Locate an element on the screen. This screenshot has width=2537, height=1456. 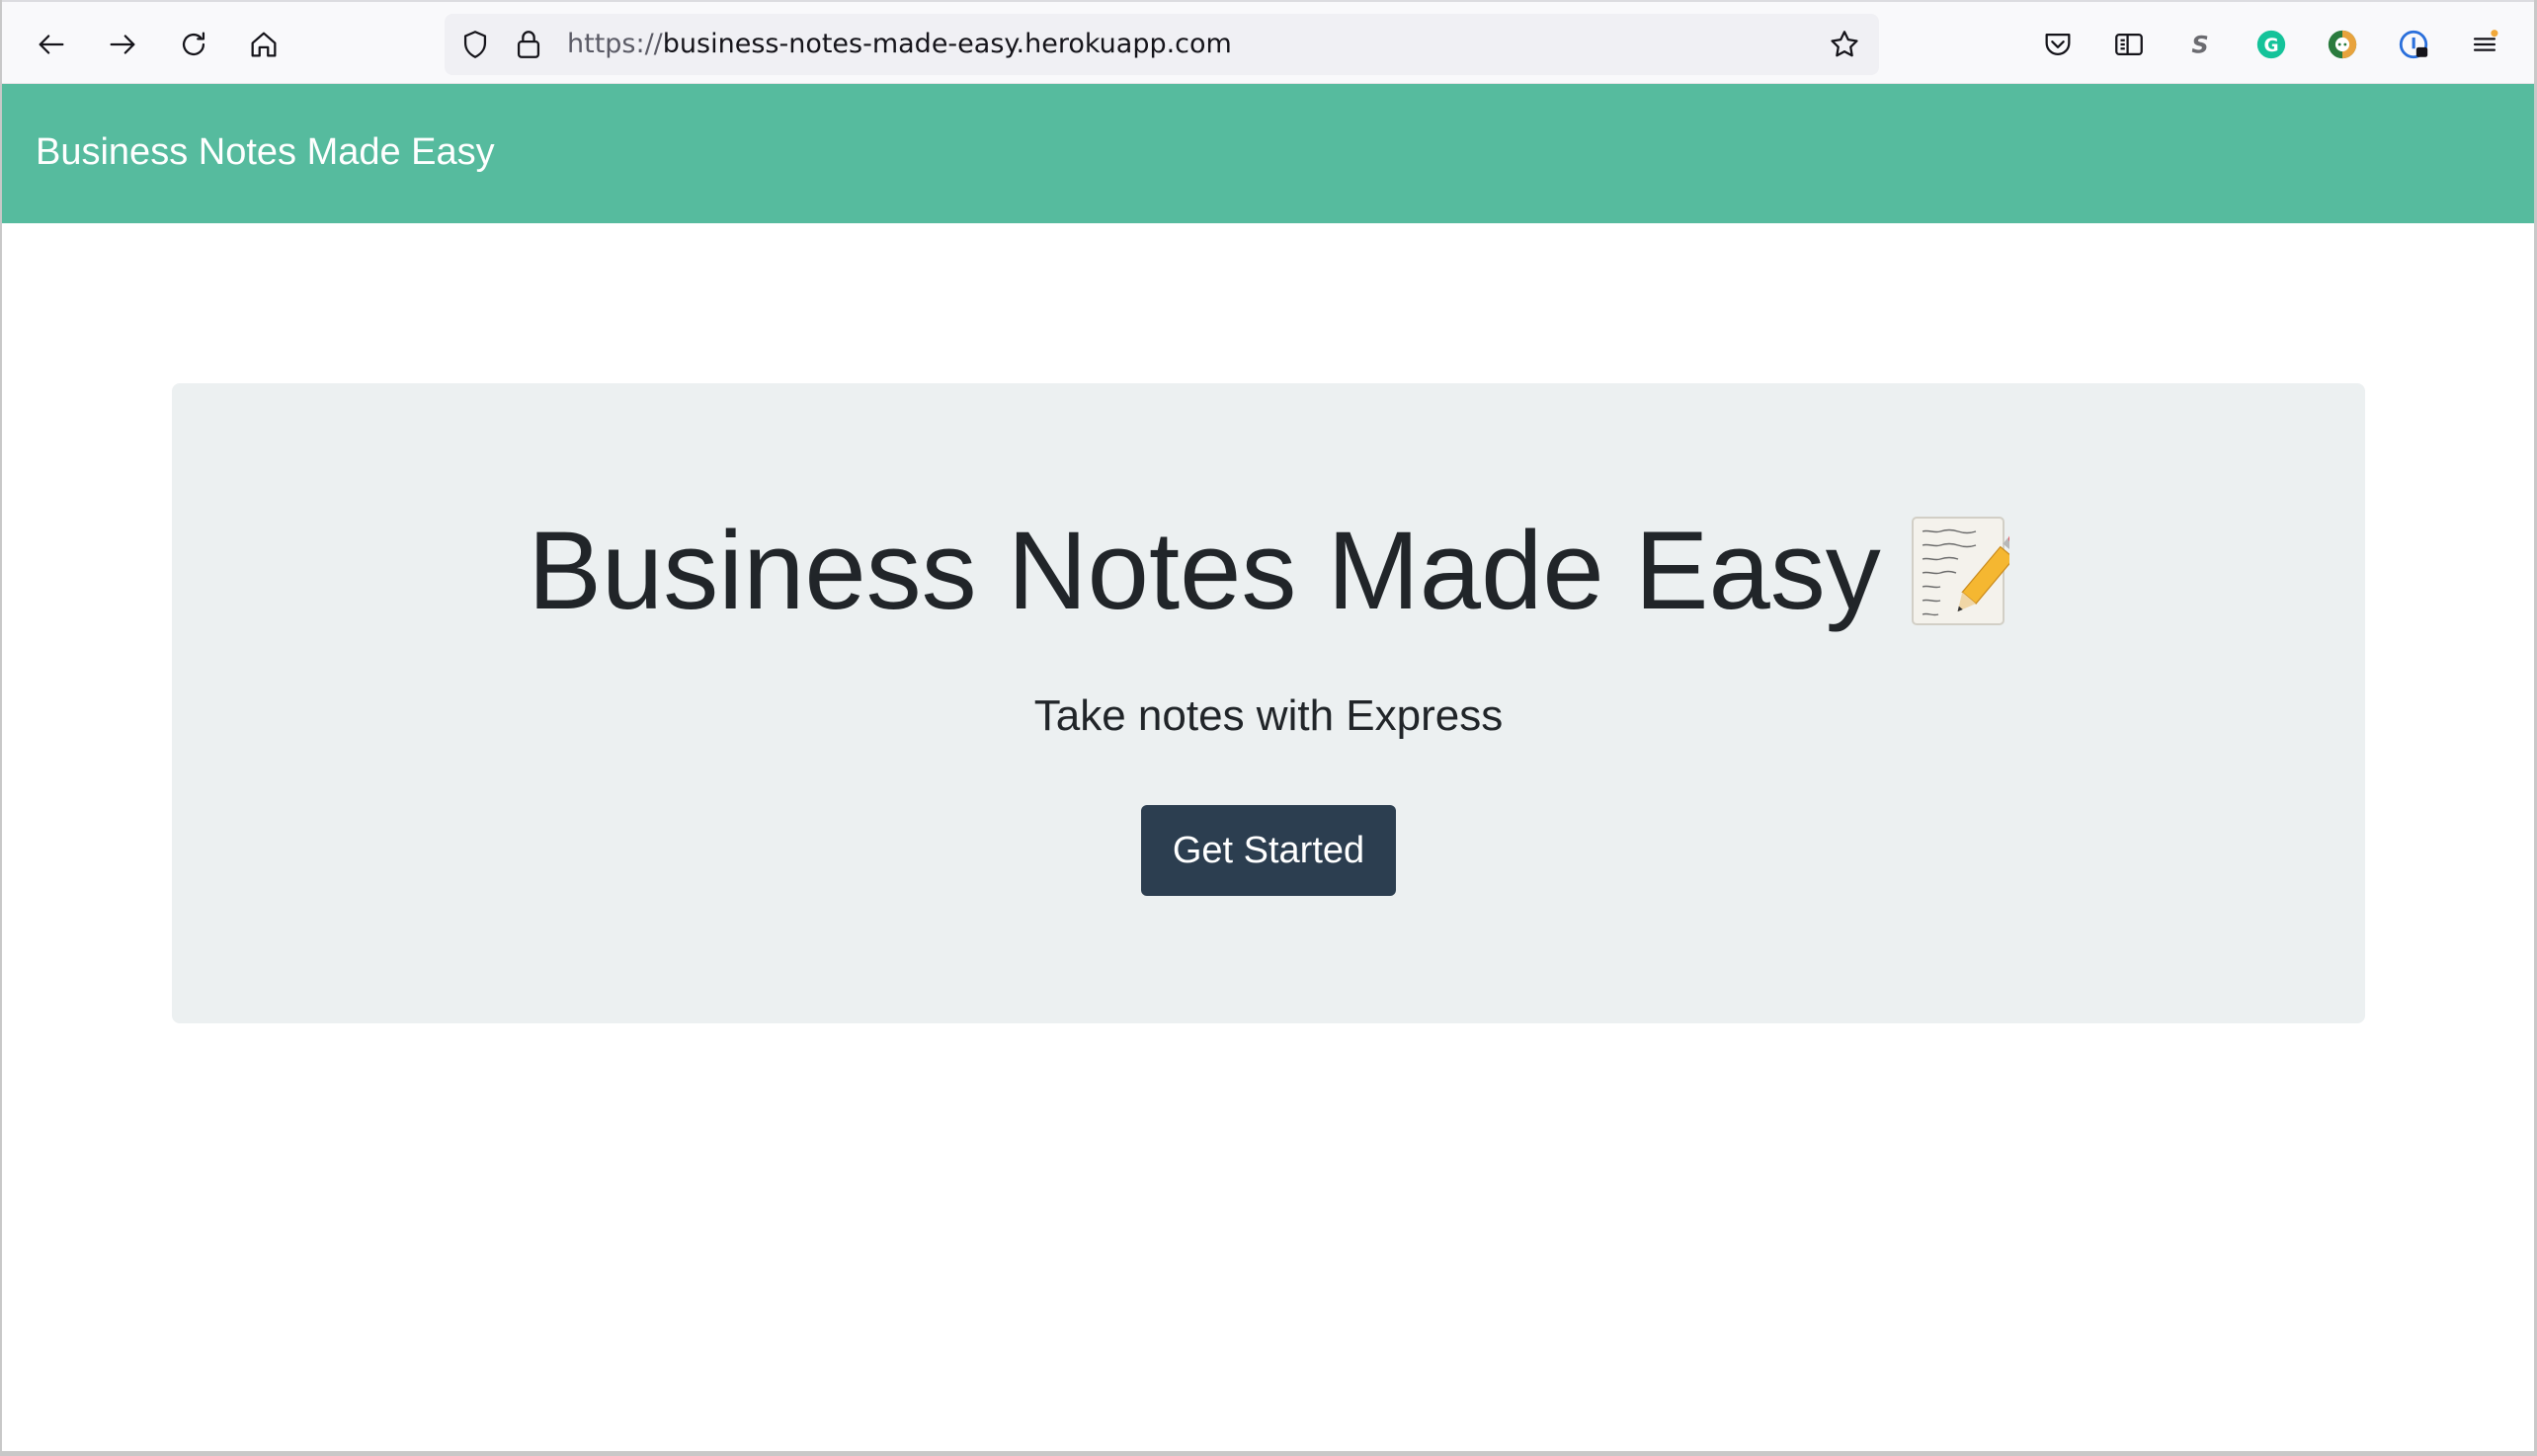
chat-extension-button is located at coordinates (2342, 44).